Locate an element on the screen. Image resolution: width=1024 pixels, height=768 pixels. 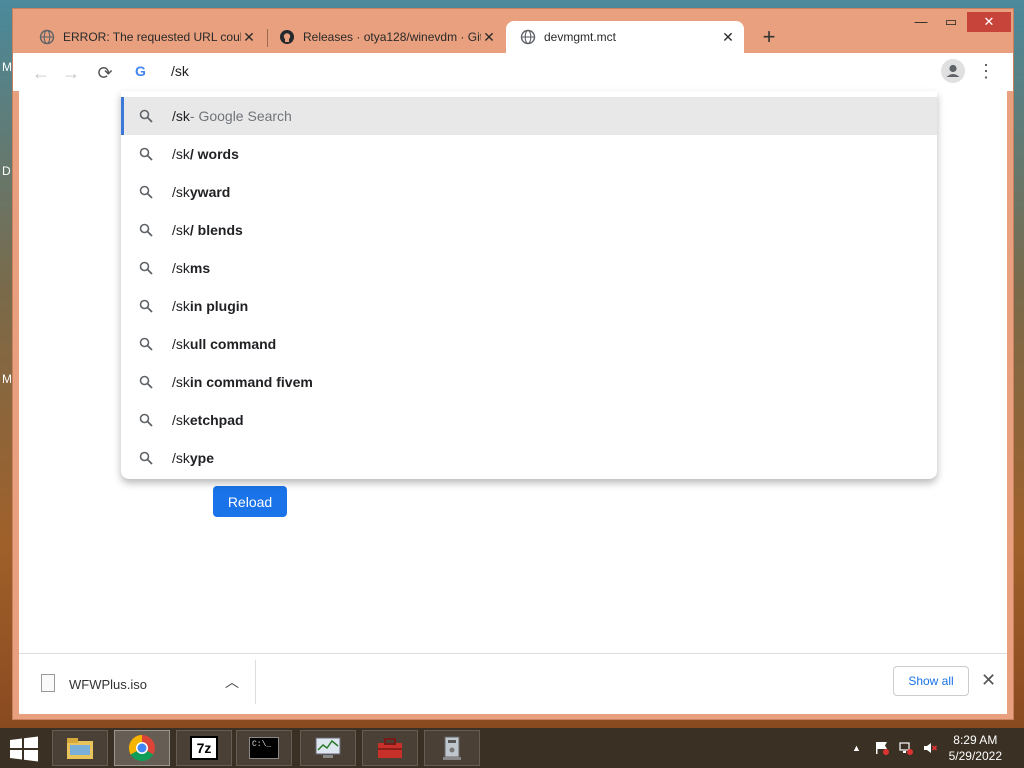
taskbar-device-manager is located at coordinates (452, 748).